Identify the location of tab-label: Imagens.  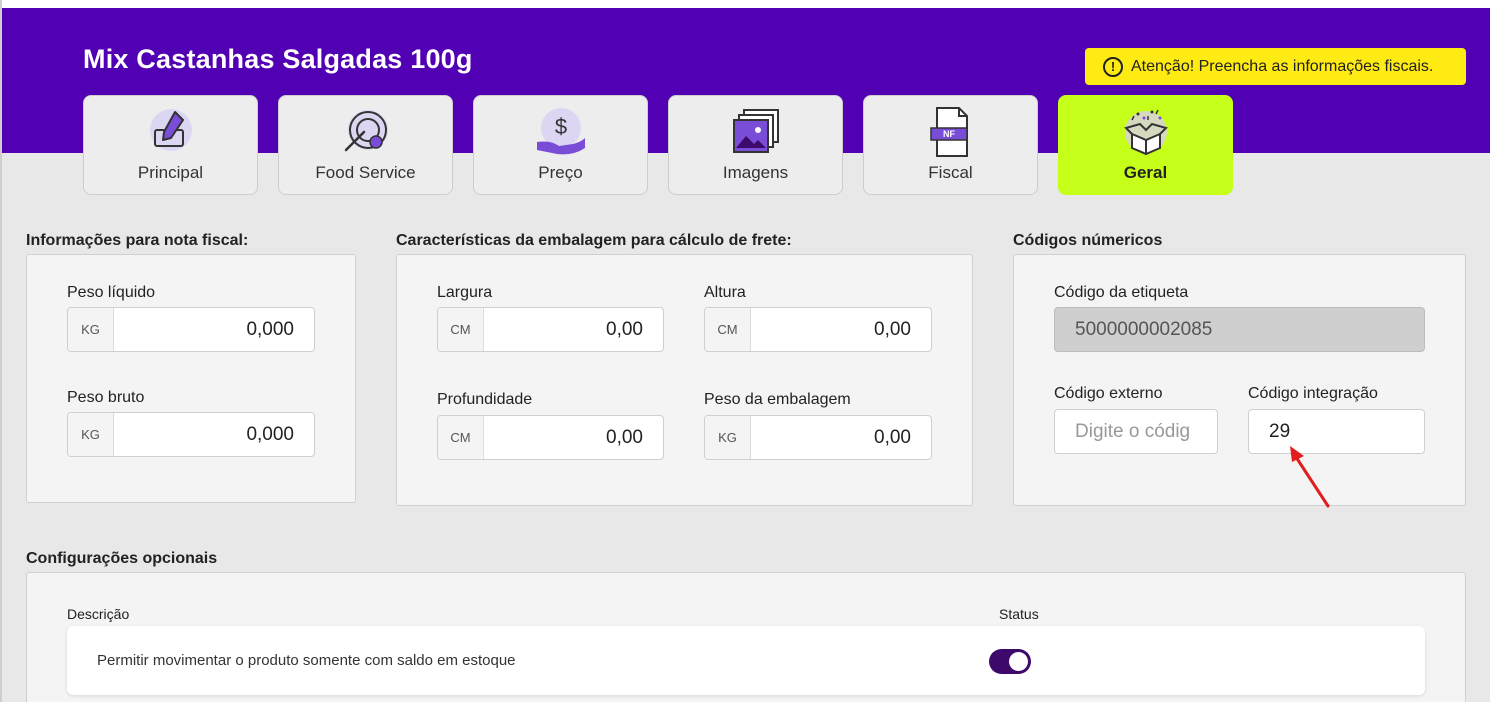
(755, 172).